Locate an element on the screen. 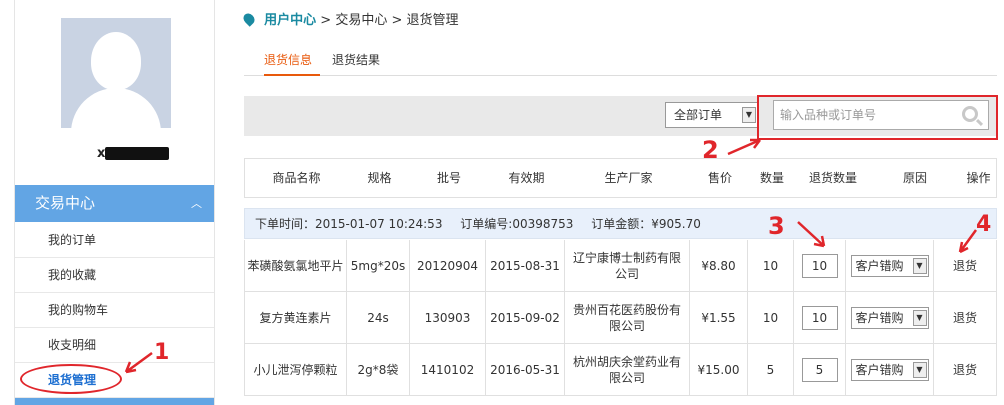 The width and height of the screenshot is (1004, 405). cell-quantity: 5 is located at coordinates (771, 370).